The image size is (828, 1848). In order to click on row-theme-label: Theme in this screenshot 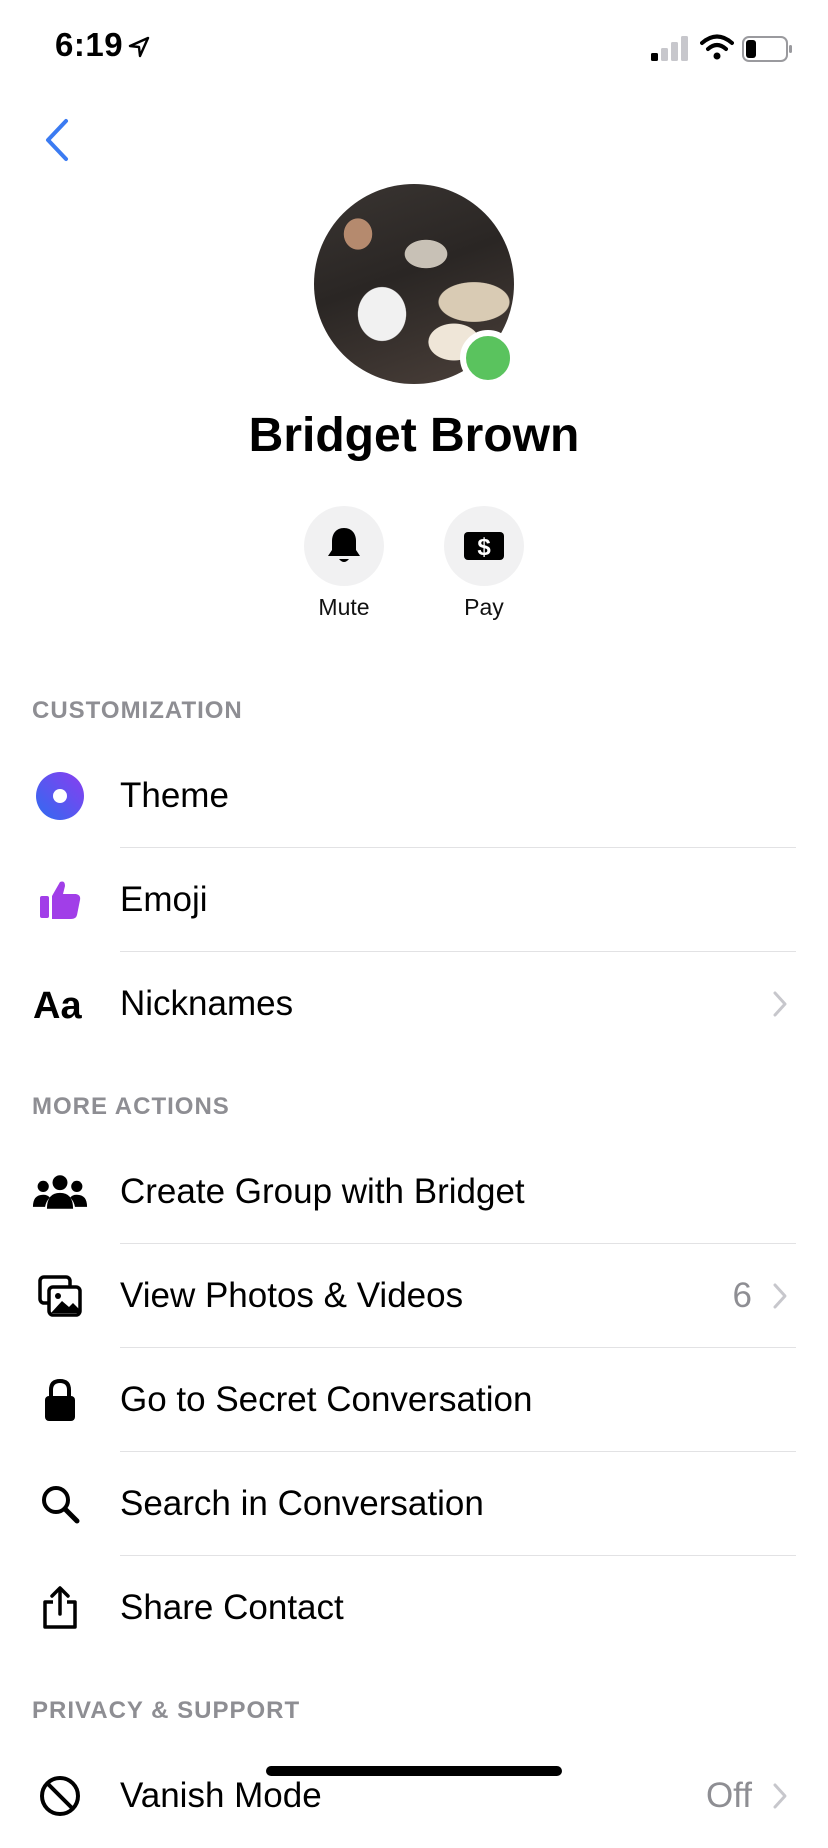, I will do `click(174, 795)`.